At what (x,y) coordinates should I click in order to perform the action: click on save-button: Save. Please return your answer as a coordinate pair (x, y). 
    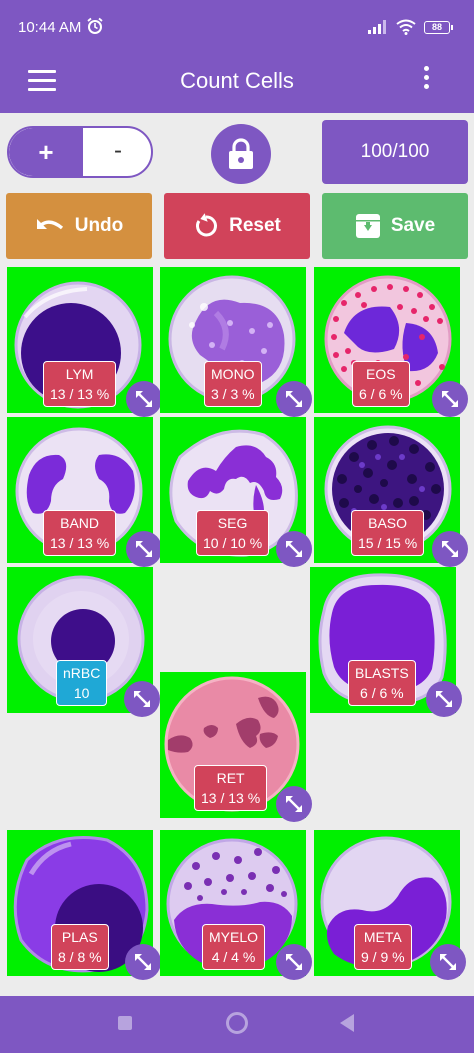
    Looking at the image, I should click on (395, 226).